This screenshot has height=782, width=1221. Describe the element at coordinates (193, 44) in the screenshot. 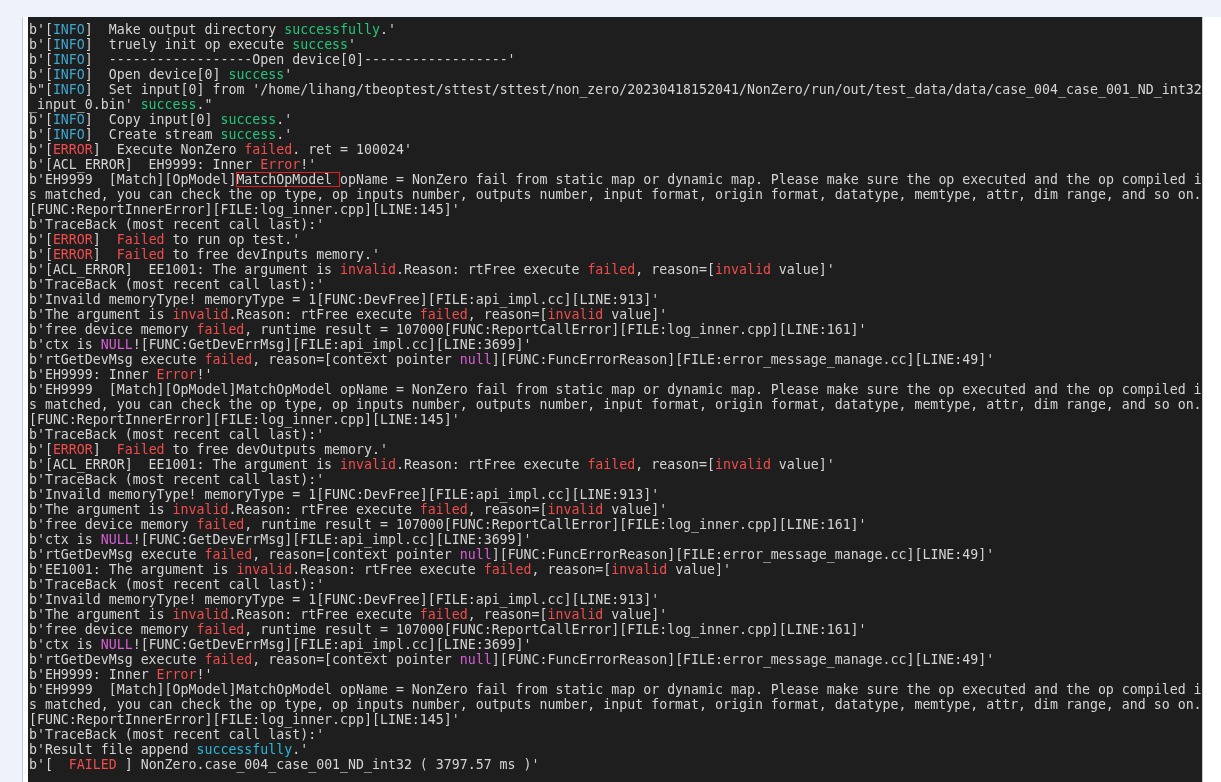

I see `log-line: b'[INFO] truely init op execute success'` at that location.